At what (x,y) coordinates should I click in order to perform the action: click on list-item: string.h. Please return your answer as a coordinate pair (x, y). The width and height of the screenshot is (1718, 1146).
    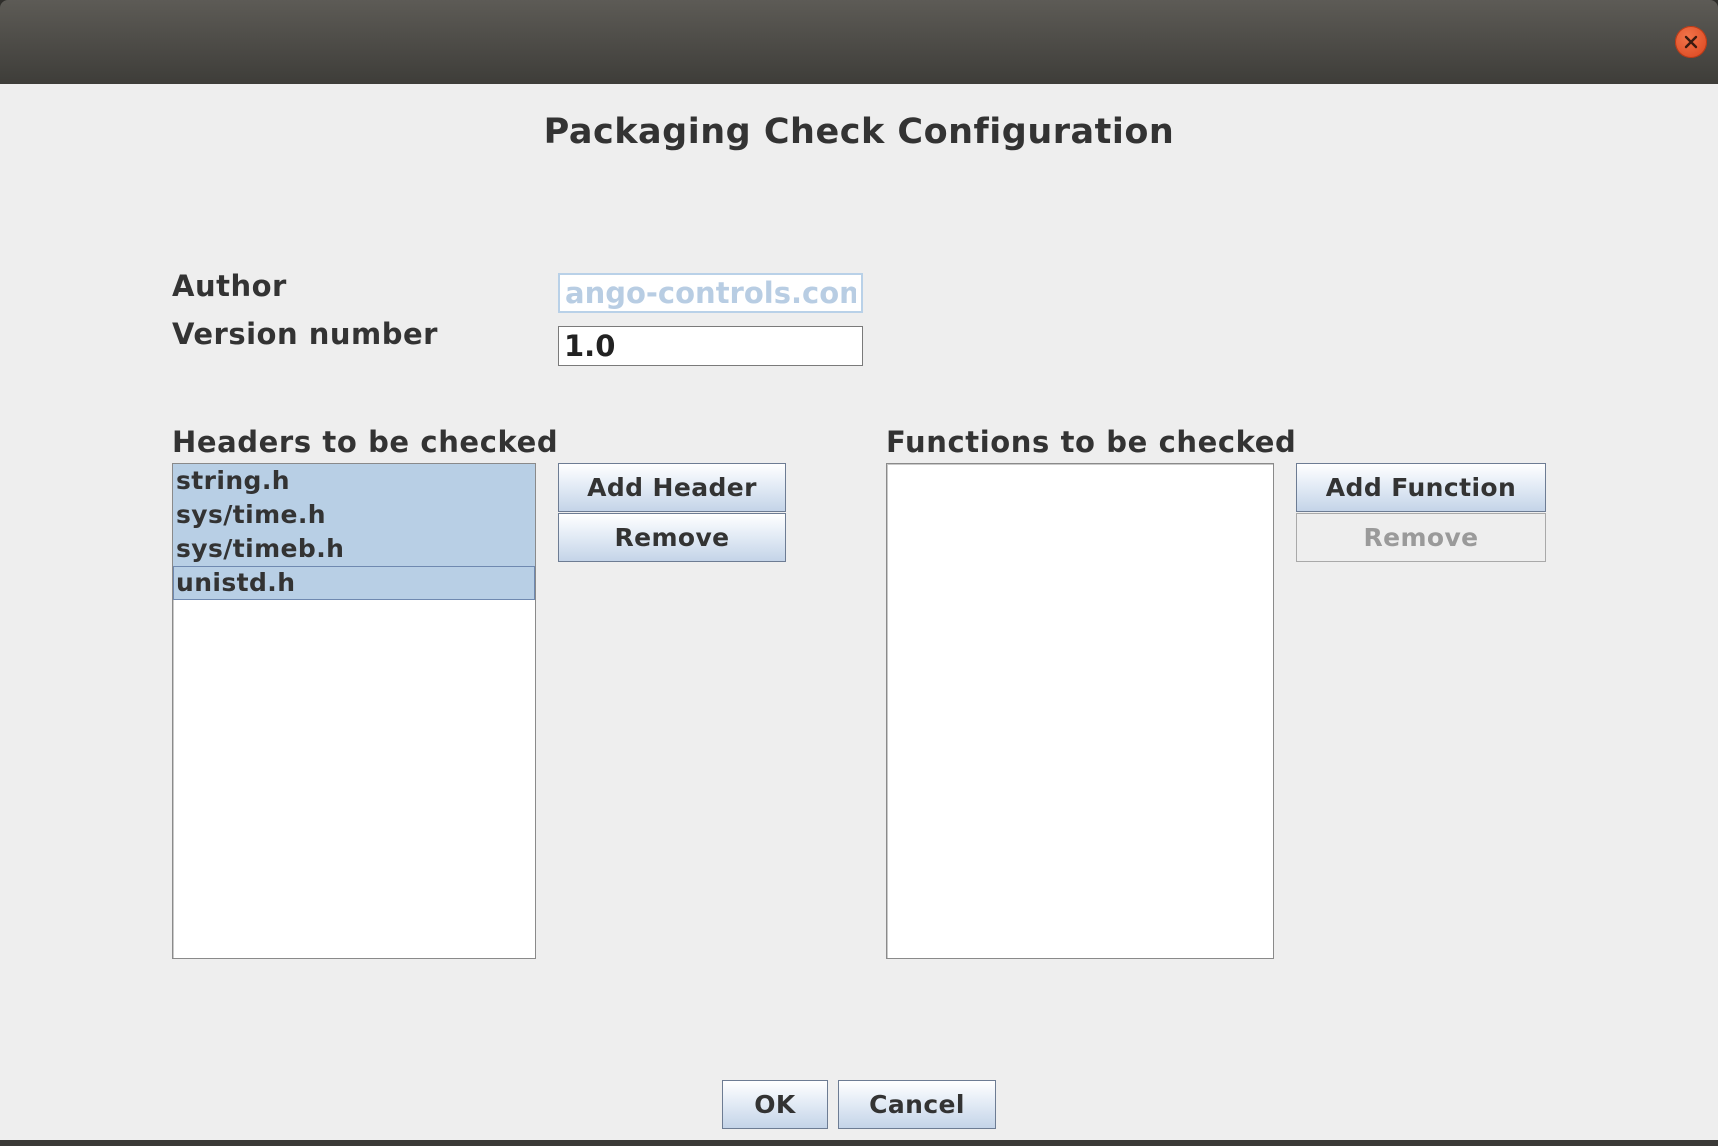
    Looking at the image, I should click on (354, 481).